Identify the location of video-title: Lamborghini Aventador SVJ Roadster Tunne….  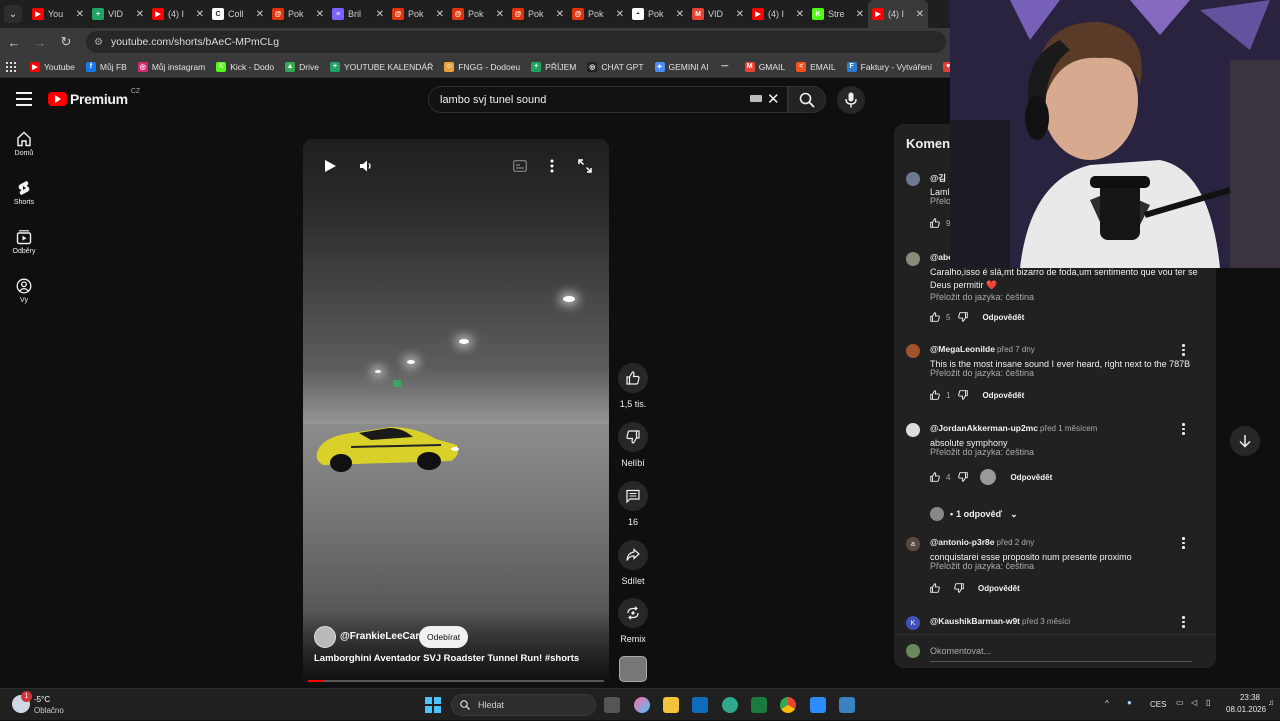
(446, 658).